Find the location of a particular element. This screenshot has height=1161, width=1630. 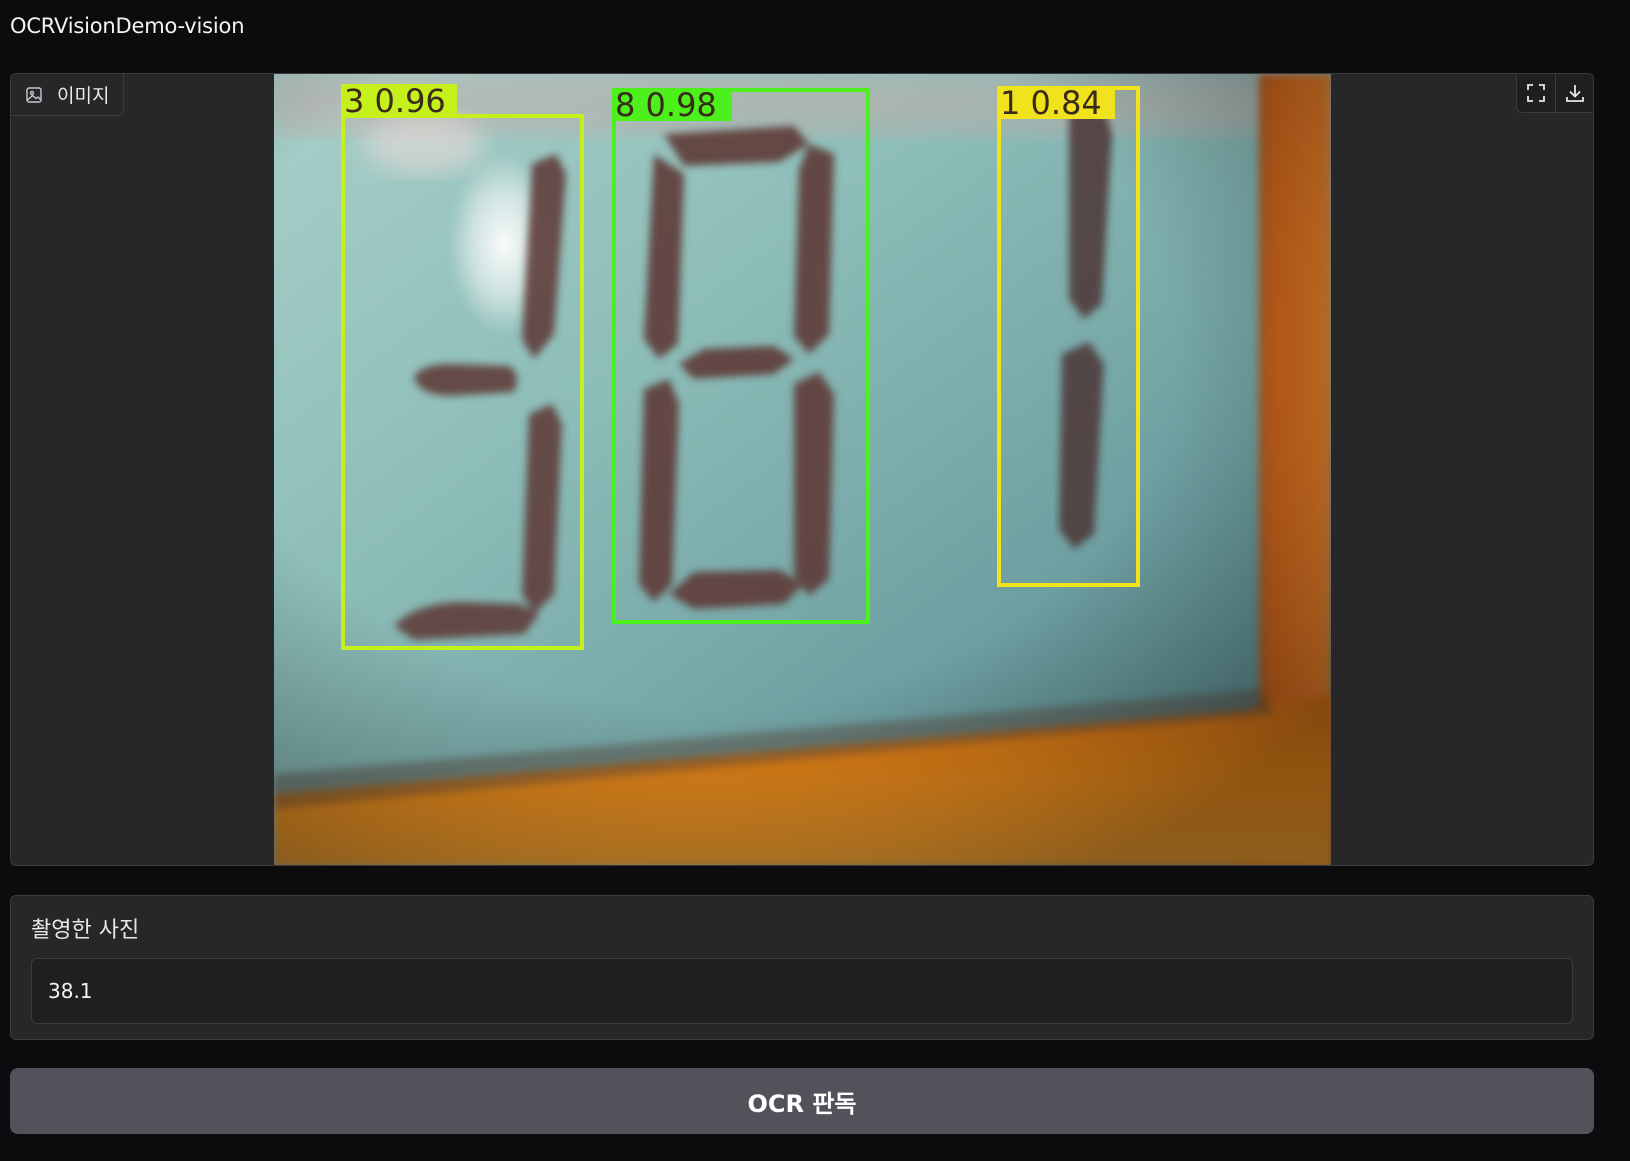

fullscreen-icon is located at coordinates (1536, 93).